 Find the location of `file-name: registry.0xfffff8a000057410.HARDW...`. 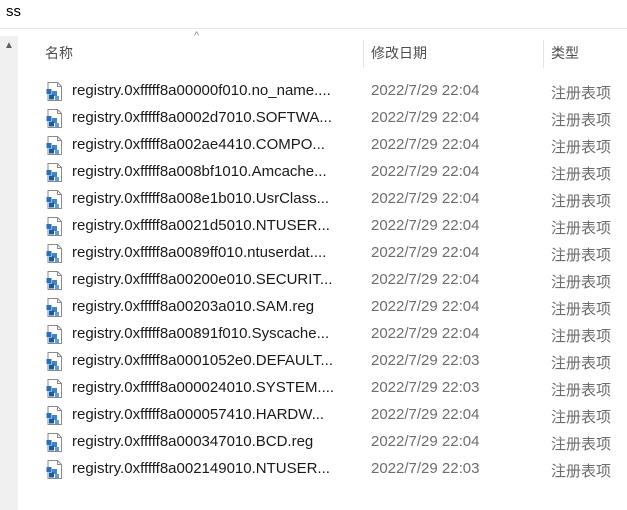

file-name: registry.0xfffff8a000057410.HARDW... is located at coordinates (198, 414).